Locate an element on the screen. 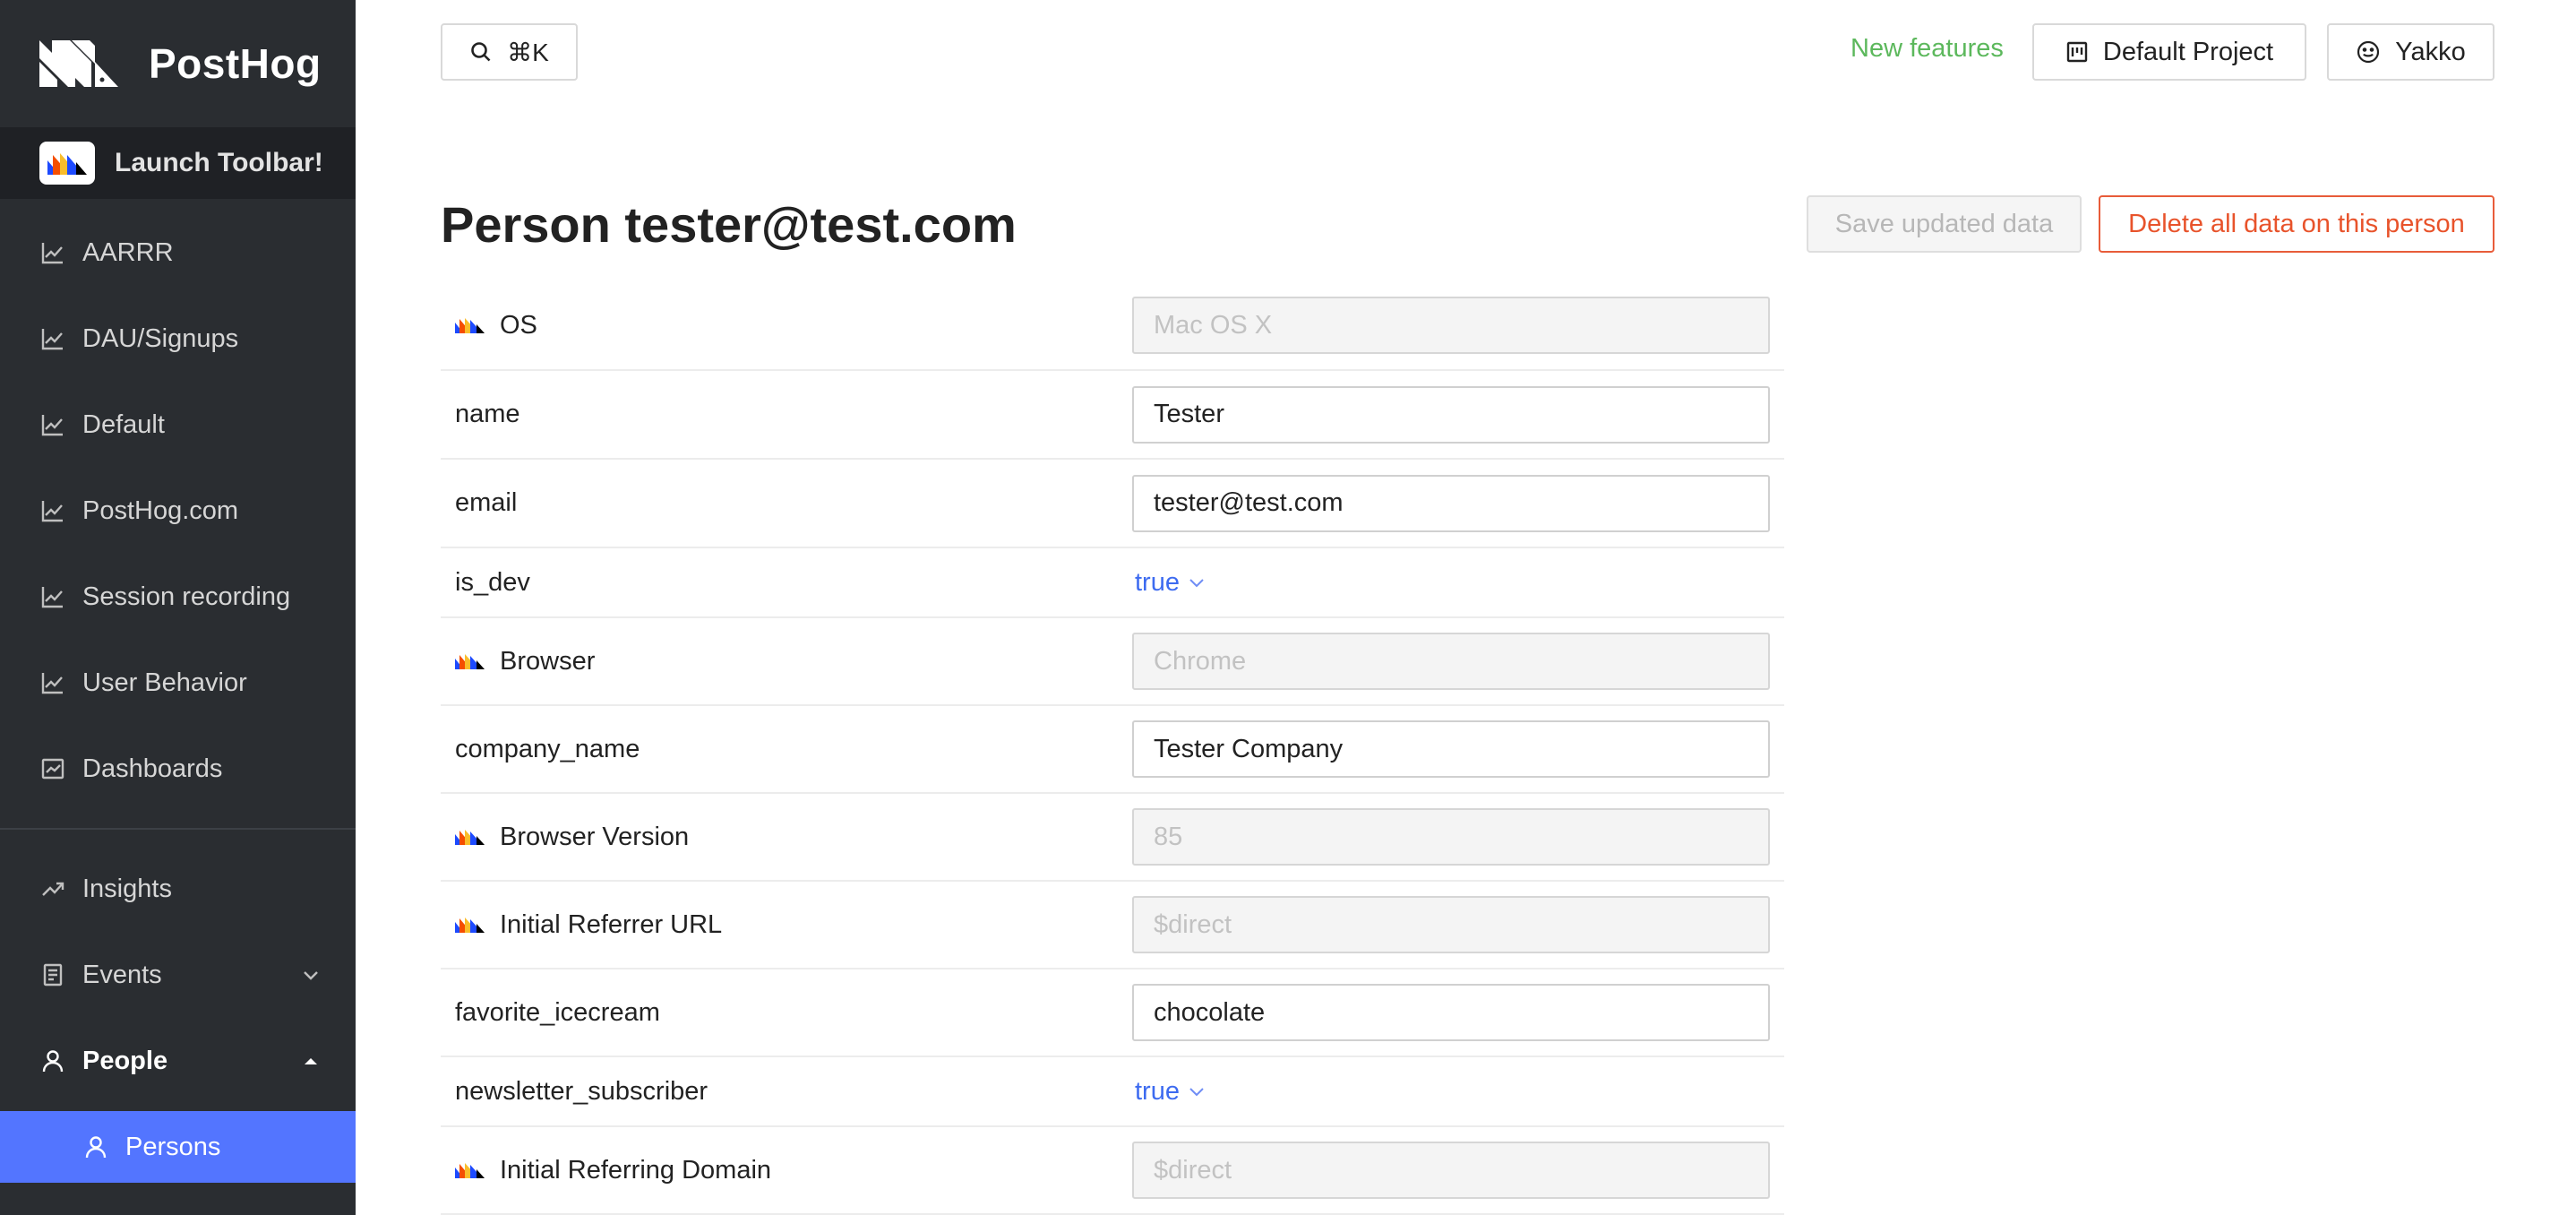  property-key: favorite_icecream is located at coordinates (557, 1012).